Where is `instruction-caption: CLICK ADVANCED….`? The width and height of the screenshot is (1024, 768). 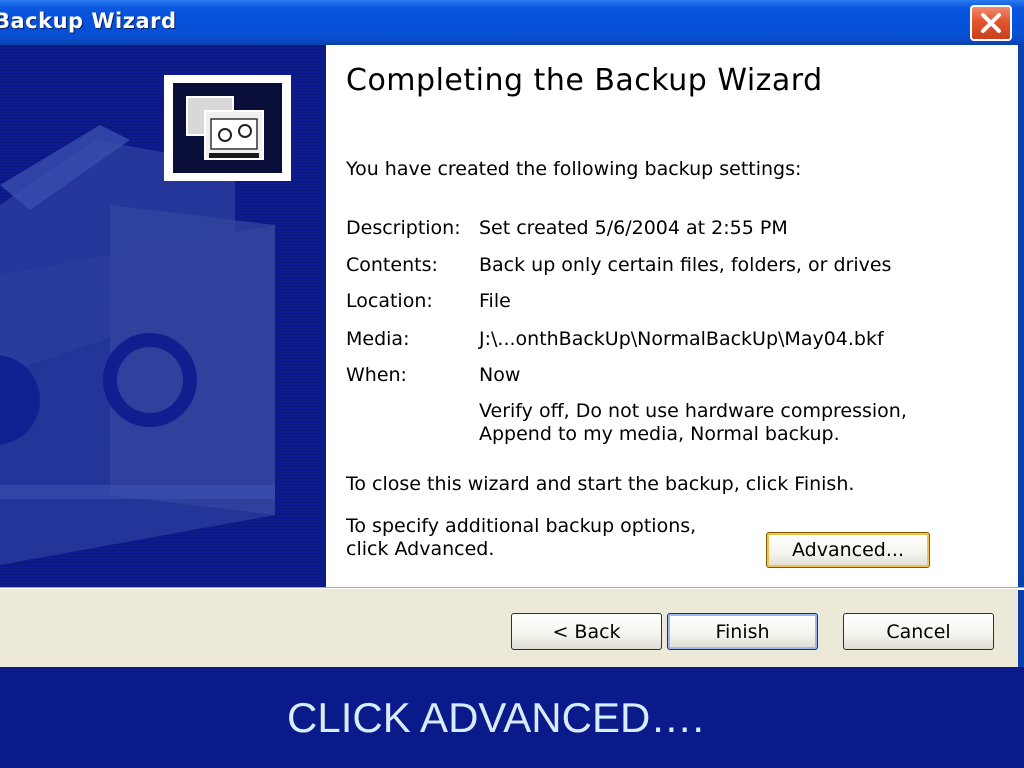
instruction-caption: CLICK ADVANCED…. is located at coordinates (512, 718).